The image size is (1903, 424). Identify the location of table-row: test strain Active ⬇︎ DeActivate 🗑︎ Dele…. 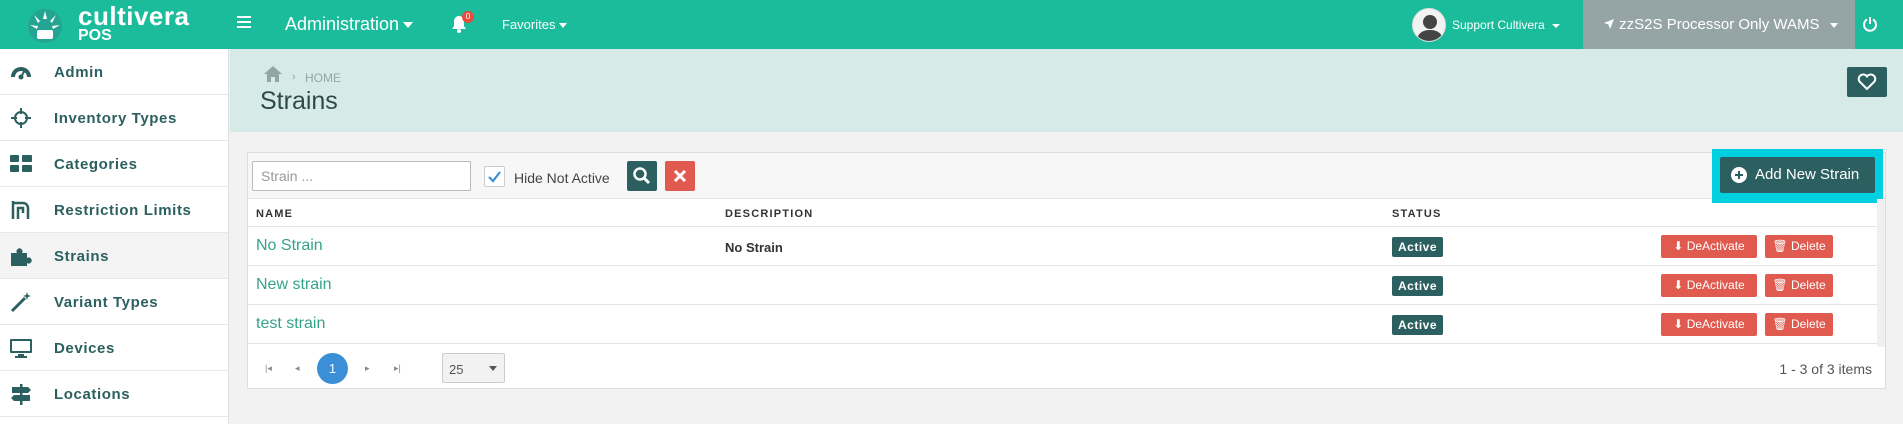
(1066, 324).